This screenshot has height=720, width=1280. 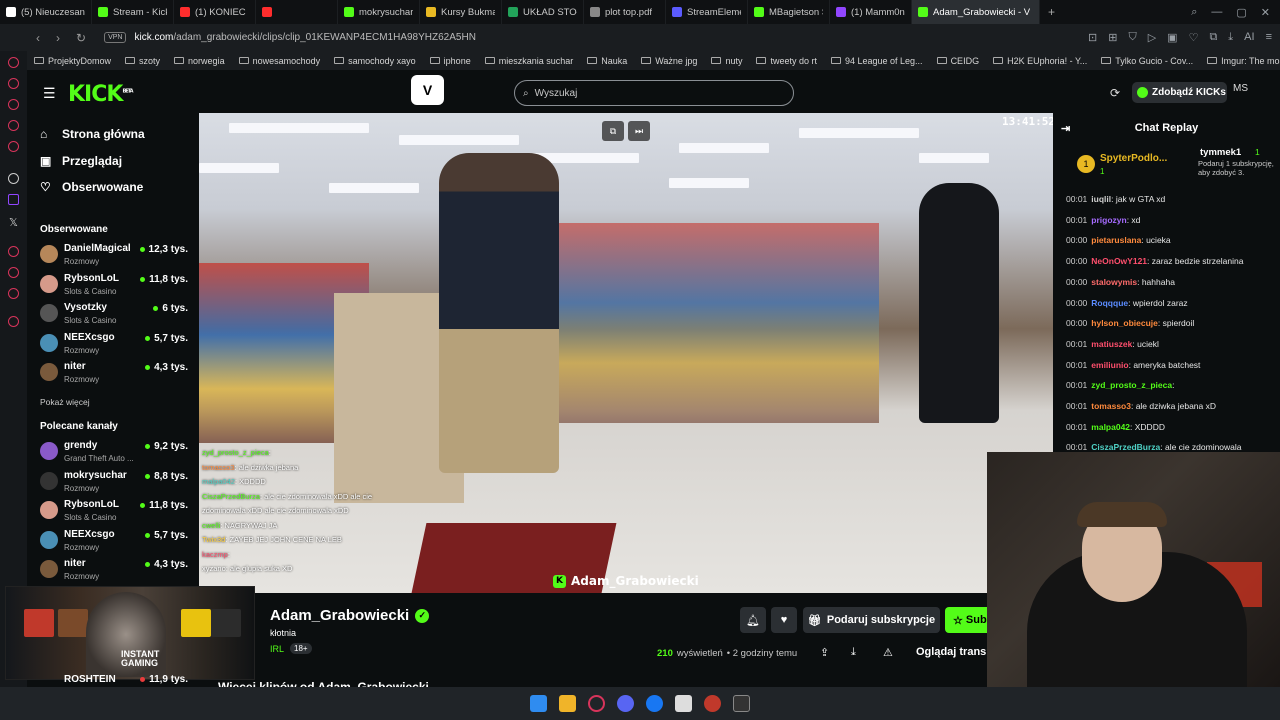 What do you see at coordinates (784, 620) in the screenshot?
I see `follow-button: ♥` at bounding box center [784, 620].